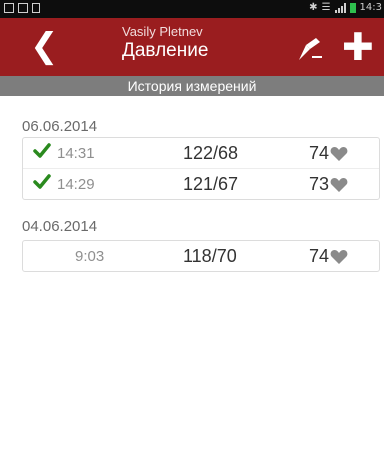 Image resolution: width=384 pixels, height=457 pixels. Describe the element at coordinates (76, 184) in the screenshot. I see `measurement-time: 14:29` at that location.